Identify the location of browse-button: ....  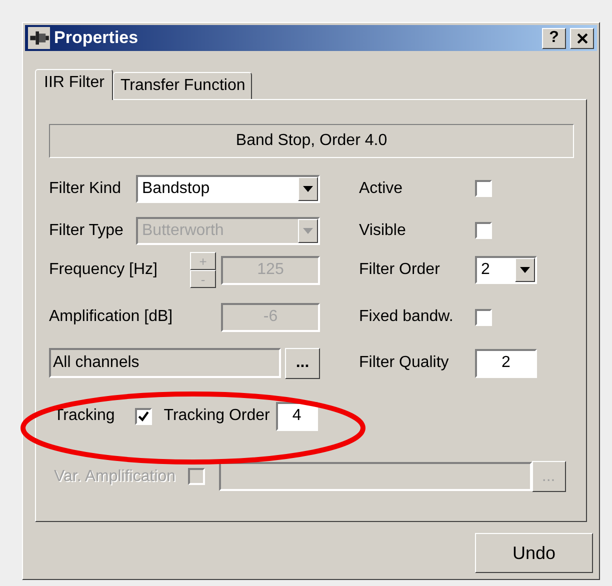
(302, 363).